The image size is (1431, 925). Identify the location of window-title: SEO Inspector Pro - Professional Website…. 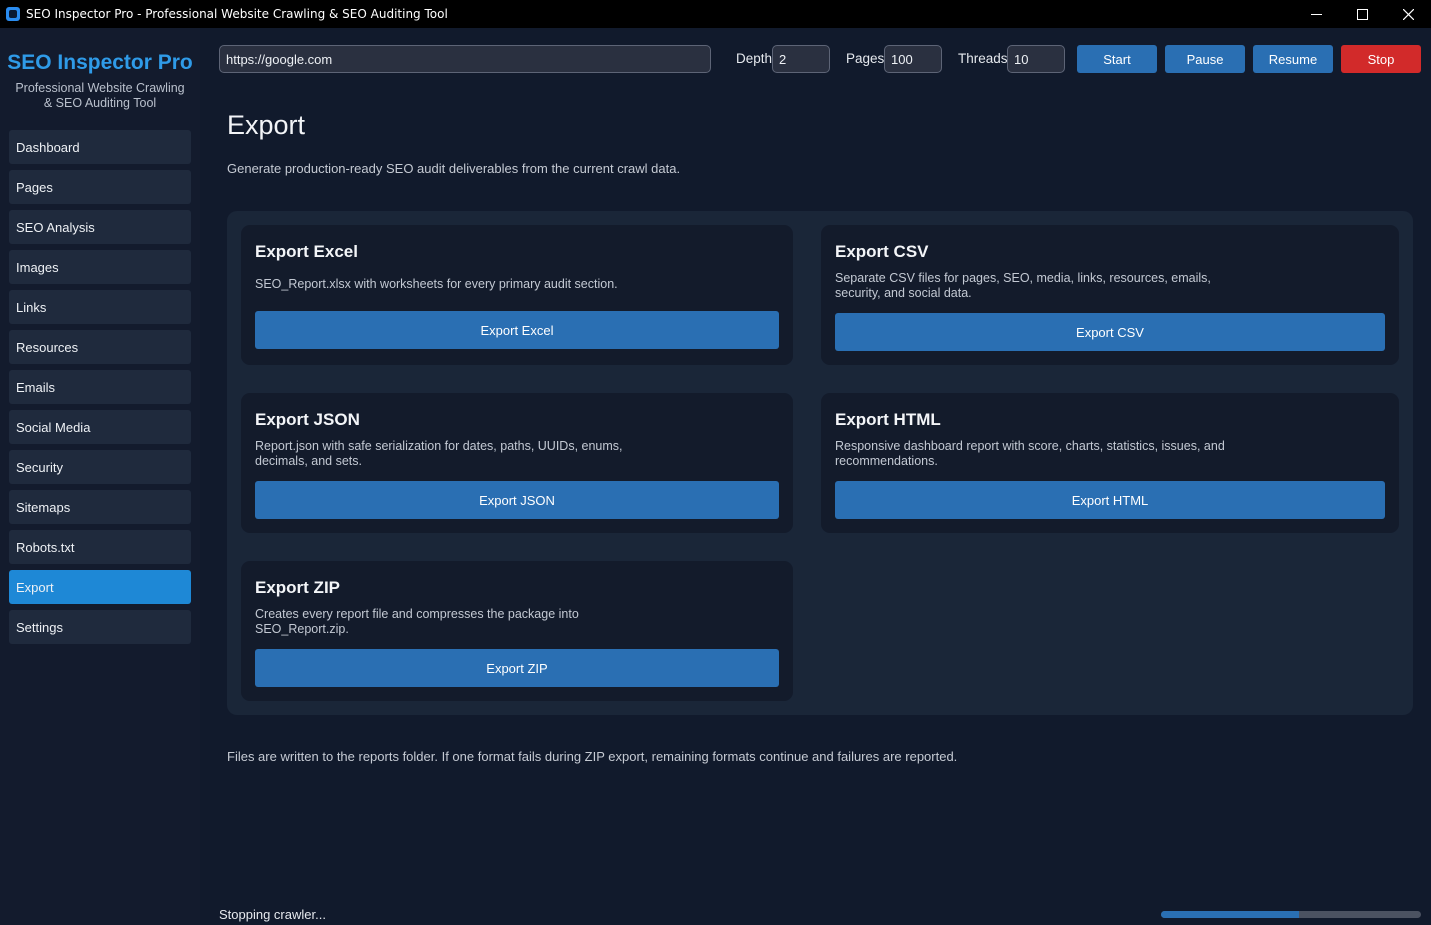
(237, 14).